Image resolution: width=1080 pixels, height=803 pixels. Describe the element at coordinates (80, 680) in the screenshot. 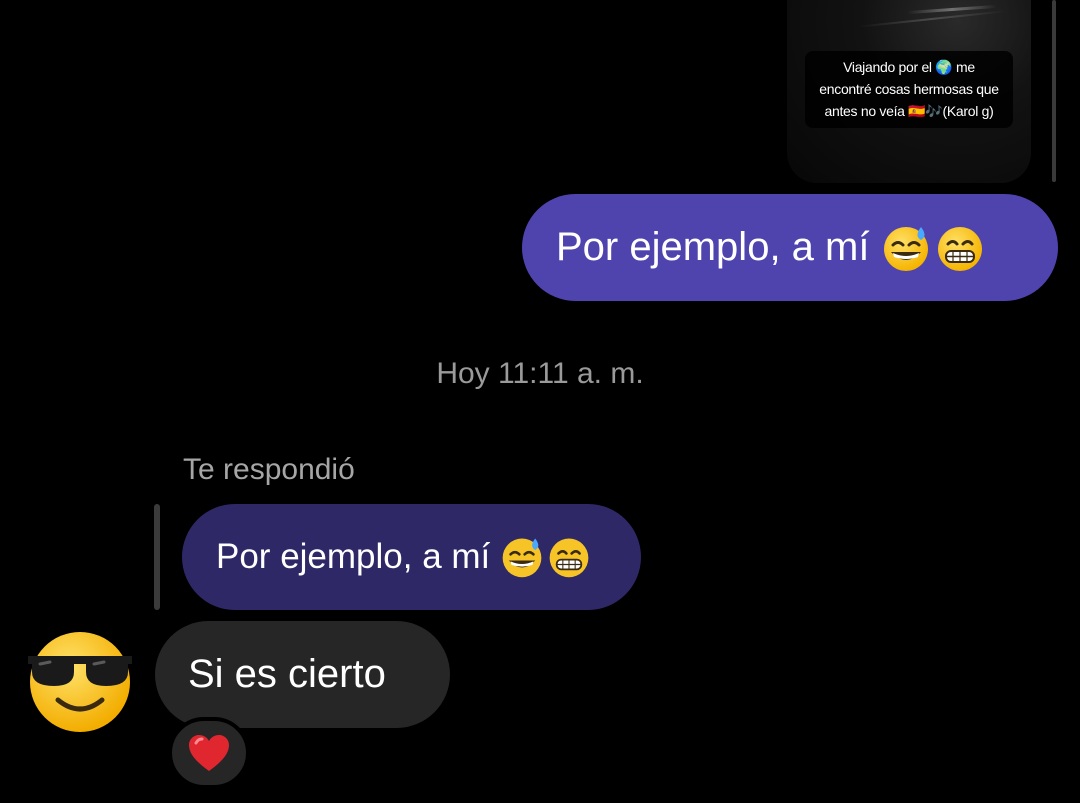

I see `sunglasses-face-icon` at that location.